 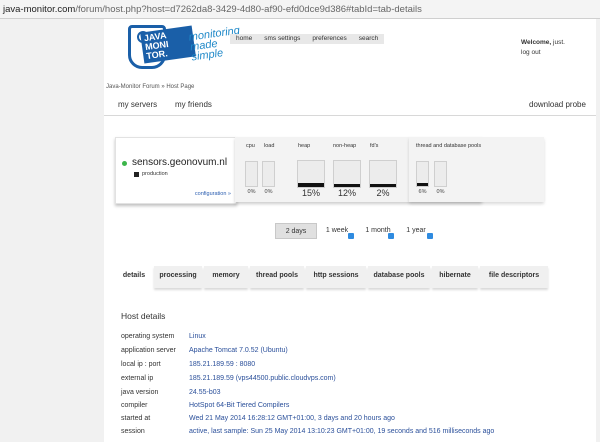 I want to click on production-flag-icon, so click(x=136, y=174).